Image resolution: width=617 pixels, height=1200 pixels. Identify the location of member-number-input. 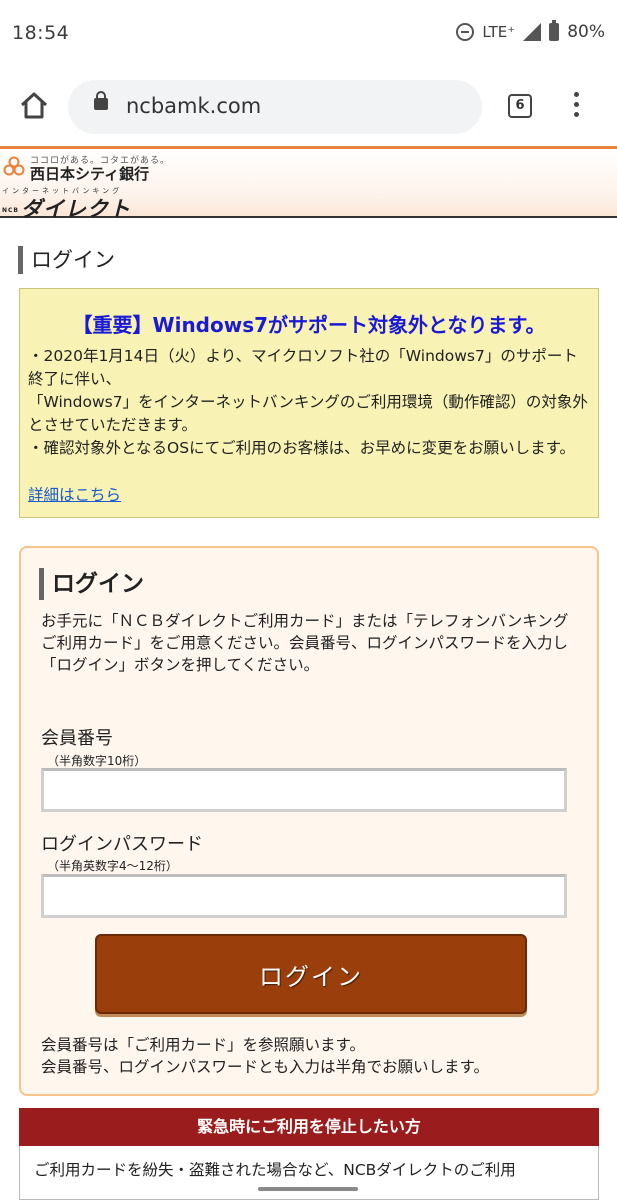
(304, 790).